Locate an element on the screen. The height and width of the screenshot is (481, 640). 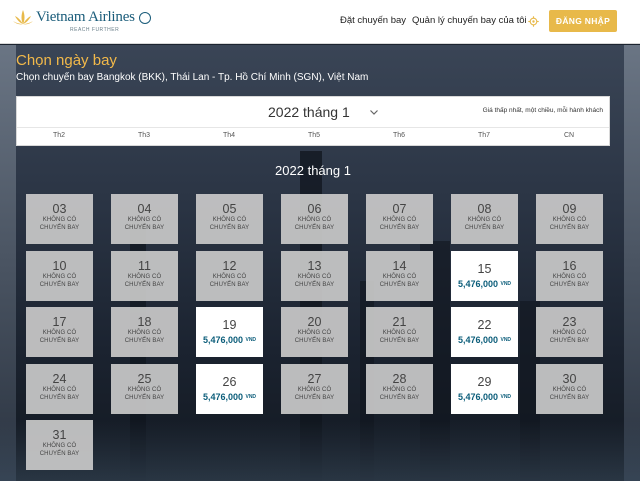
calendar-day-available: 15 5,476,000 VND is located at coordinates (484, 275).